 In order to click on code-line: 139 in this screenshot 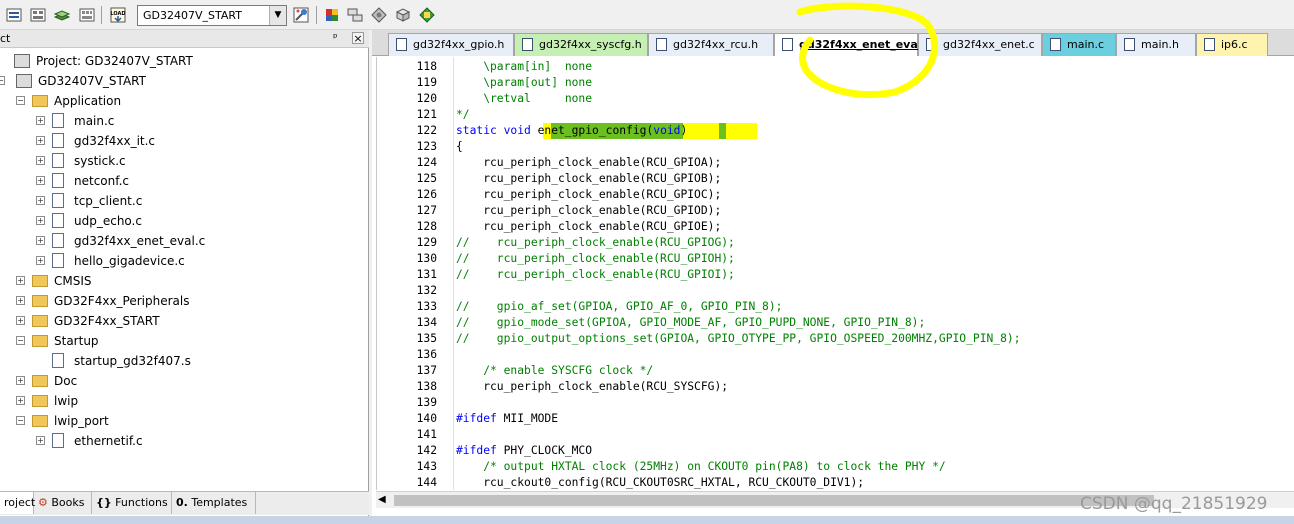, I will do `click(835, 403)`.